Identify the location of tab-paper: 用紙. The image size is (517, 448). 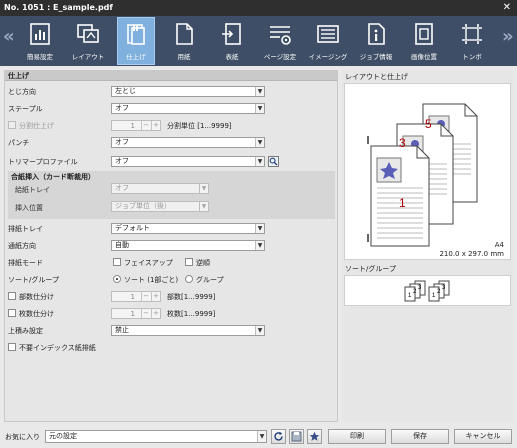
(184, 41).